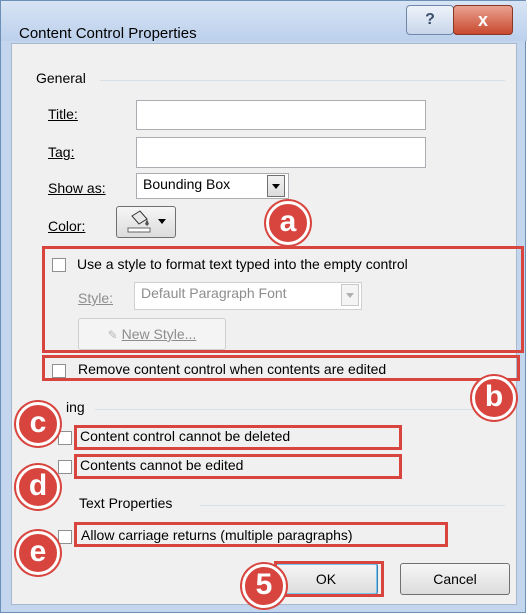  What do you see at coordinates (108, 33) in the screenshot?
I see `dialog-title: Content Control Properties` at bounding box center [108, 33].